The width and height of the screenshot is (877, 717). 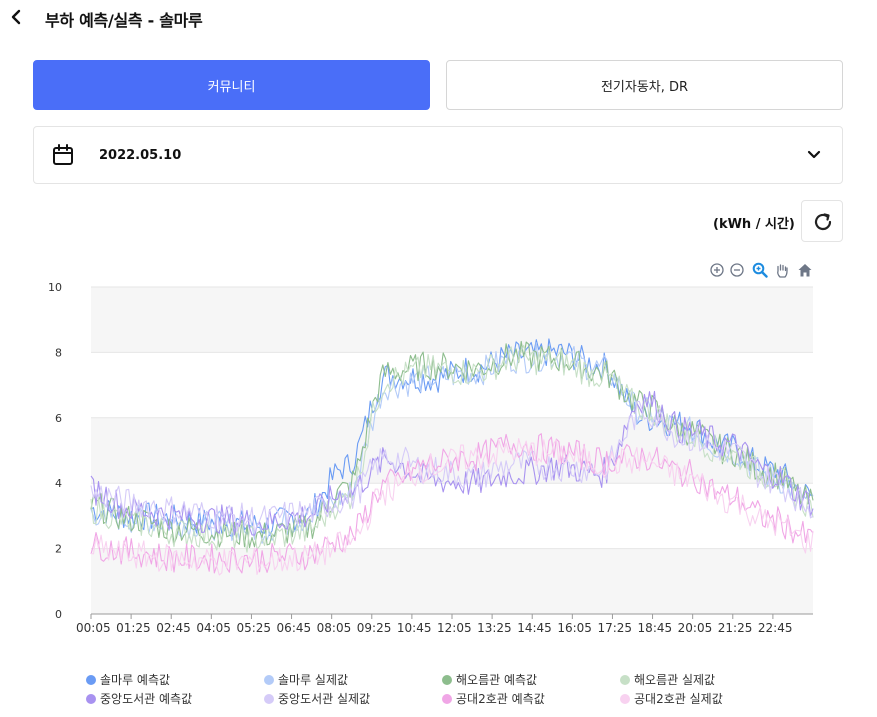 What do you see at coordinates (678, 699) in the screenshot?
I see `legend-label: 공대2호관 실제값` at bounding box center [678, 699].